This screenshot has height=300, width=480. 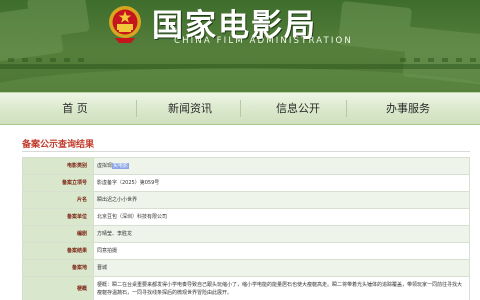 What do you see at coordinates (58, 287) in the screenshot?
I see `row-label-synopsis: 梗概` at bounding box center [58, 287].